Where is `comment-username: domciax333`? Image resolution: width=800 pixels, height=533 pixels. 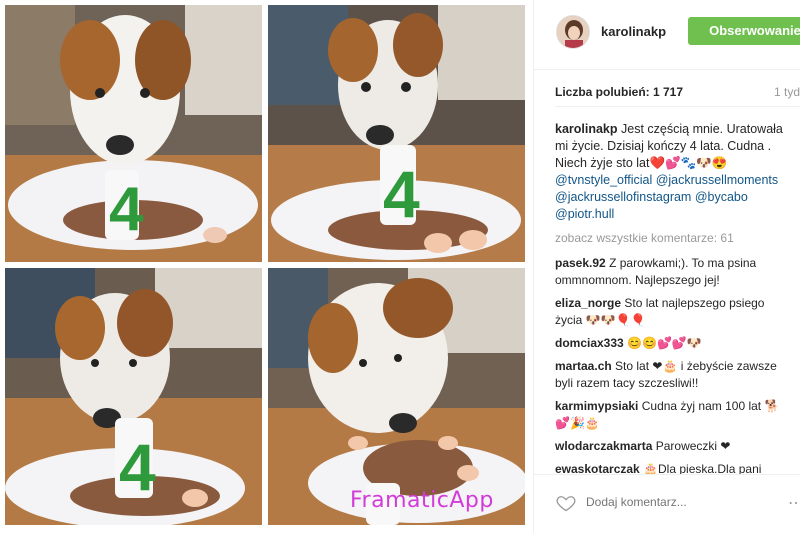 comment-username: domciax333 is located at coordinates (589, 343).